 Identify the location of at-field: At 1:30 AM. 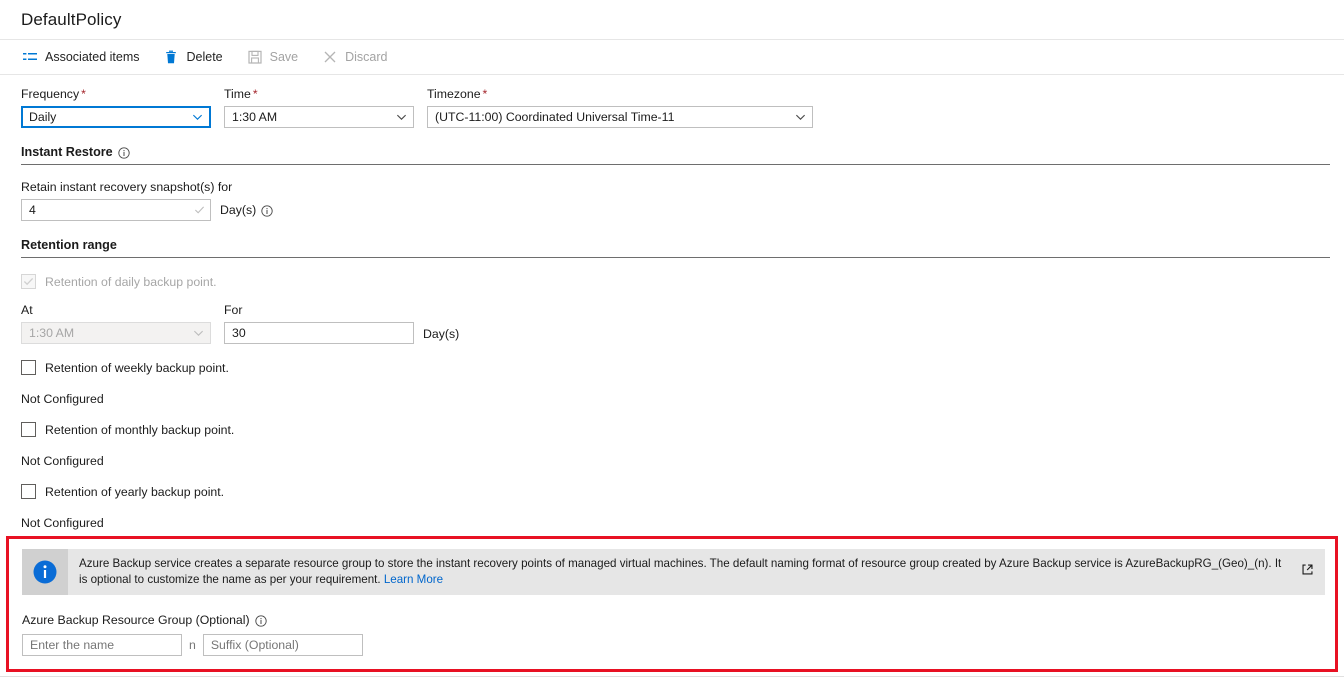
(116, 323).